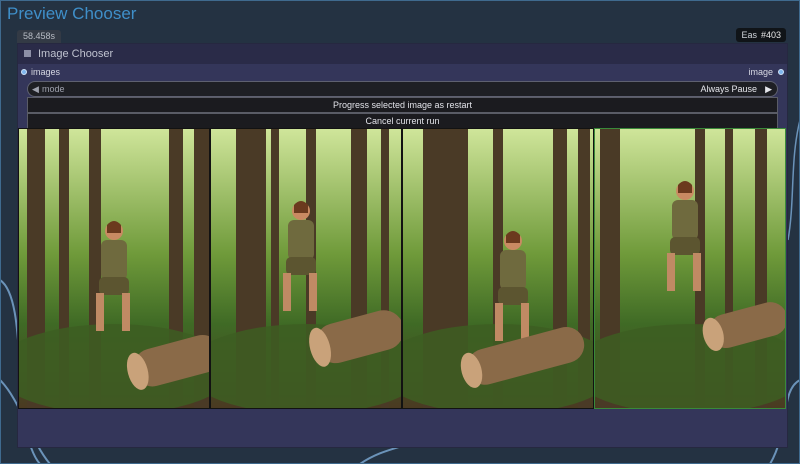 The width and height of the screenshot is (800, 464). I want to click on group-title: Preview Chooser, so click(72, 13).